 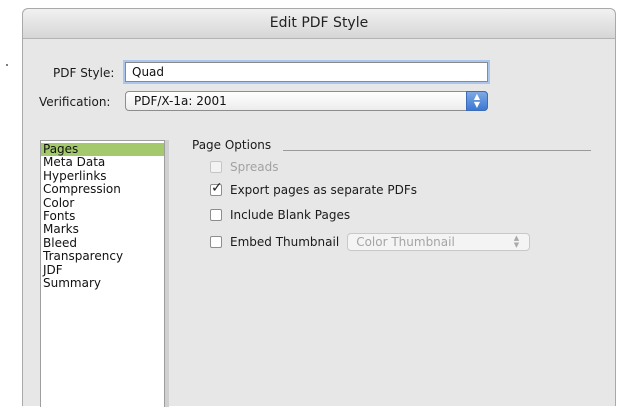 What do you see at coordinates (102, 243) in the screenshot?
I see `list-item-bleed: Bleed` at bounding box center [102, 243].